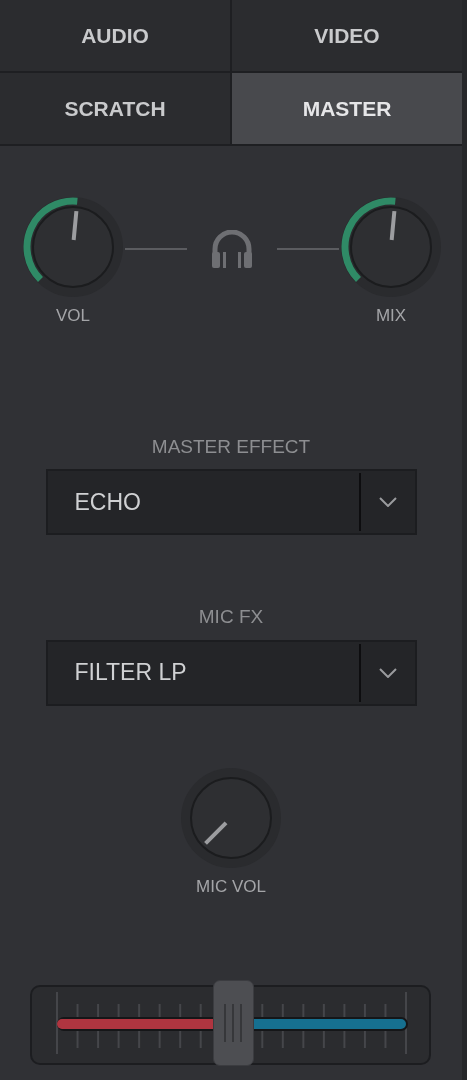 The height and width of the screenshot is (1080, 467). I want to click on effect-dropdown: FILTER LP, so click(231, 672).